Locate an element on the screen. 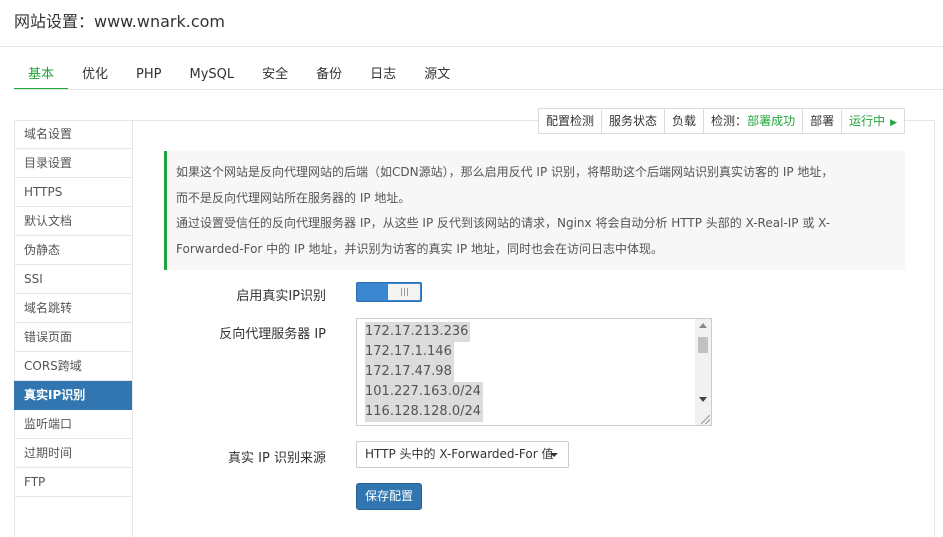 This screenshot has width=943, height=537. service-status-button: 服务状态 is located at coordinates (634, 121).